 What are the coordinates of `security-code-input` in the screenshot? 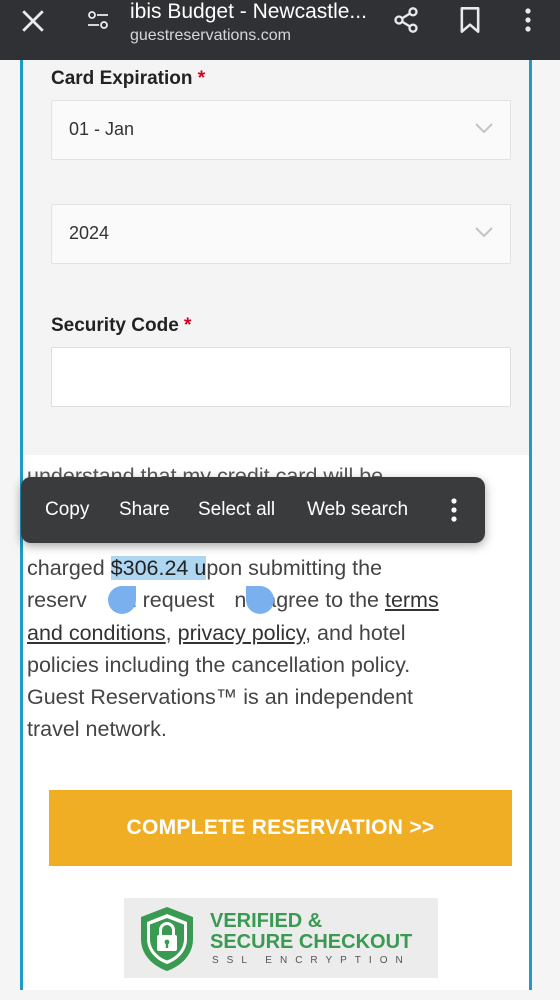 It's located at (281, 377).